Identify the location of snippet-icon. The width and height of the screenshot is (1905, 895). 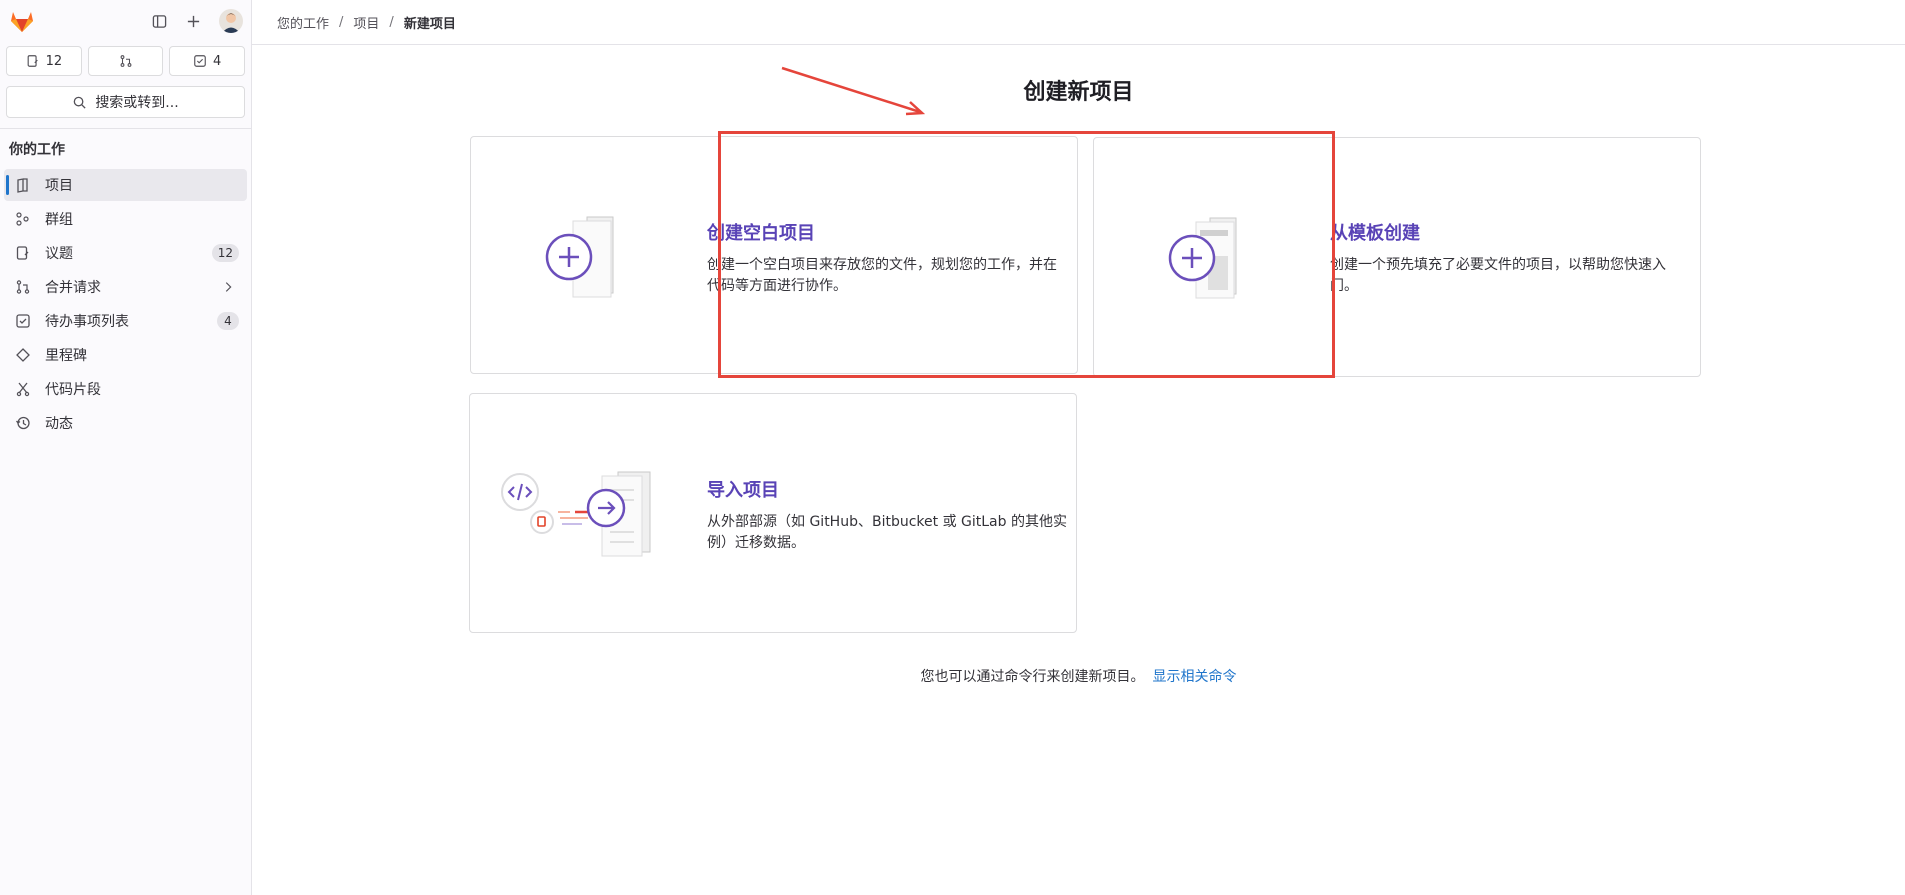
(23, 389).